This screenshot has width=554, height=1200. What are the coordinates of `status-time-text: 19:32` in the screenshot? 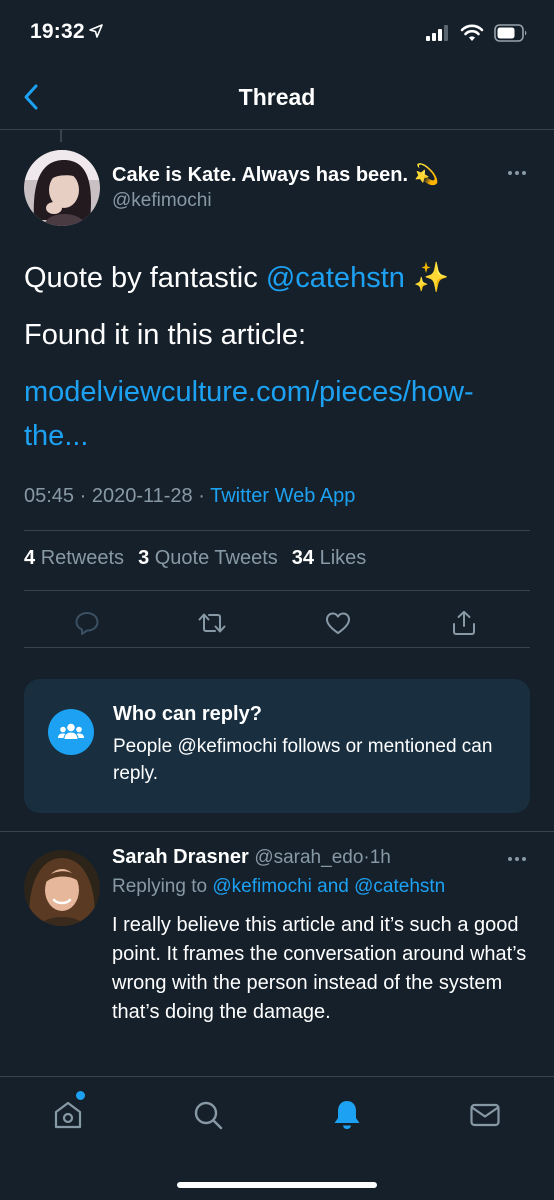 It's located at (57, 31).